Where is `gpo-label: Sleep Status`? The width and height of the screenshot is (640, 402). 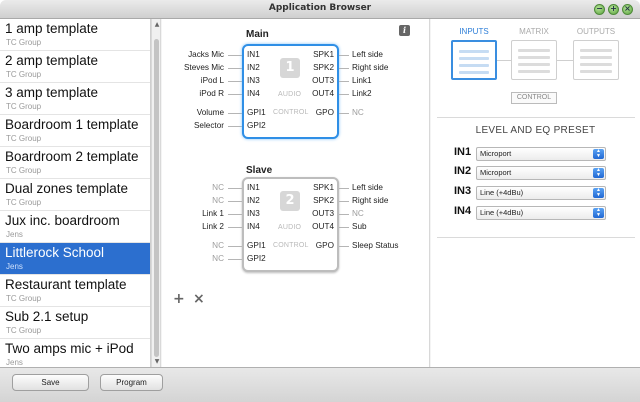 gpo-label: Sleep Status is located at coordinates (375, 245).